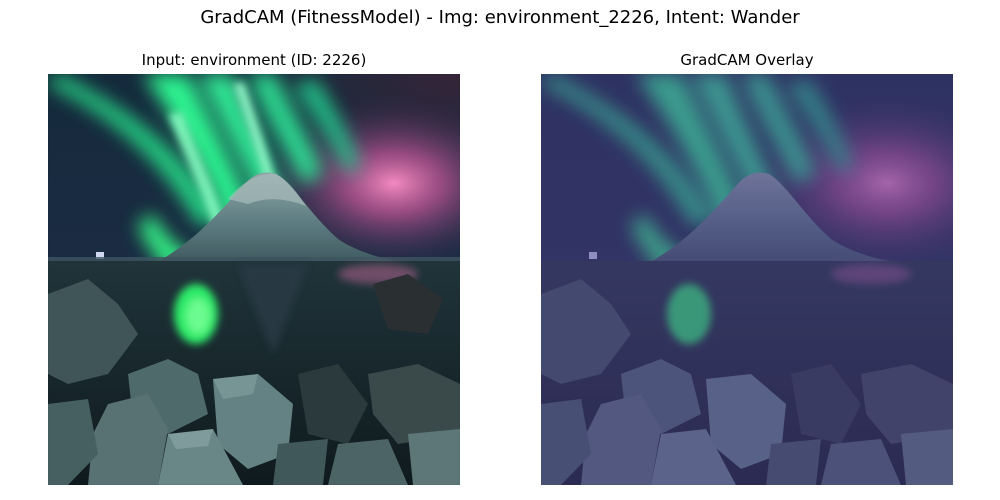  What do you see at coordinates (254, 60) in the screenshot?
I see `input-panel-title: Input: environment (ID: 2226)` at bounding box center [254, 60].